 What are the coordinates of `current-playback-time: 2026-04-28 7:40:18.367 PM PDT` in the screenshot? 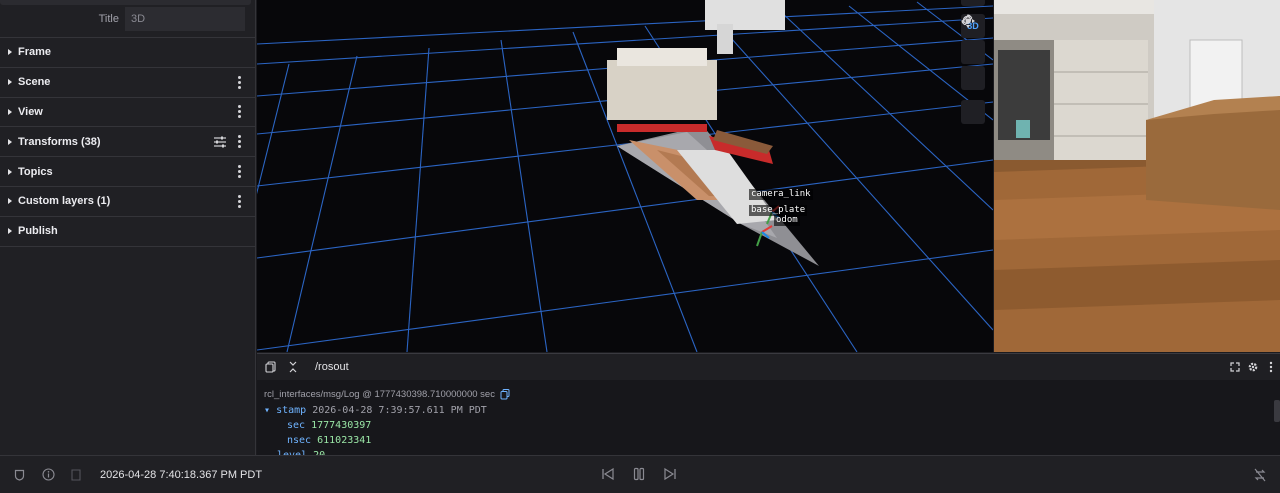 It's located at (181, 475).